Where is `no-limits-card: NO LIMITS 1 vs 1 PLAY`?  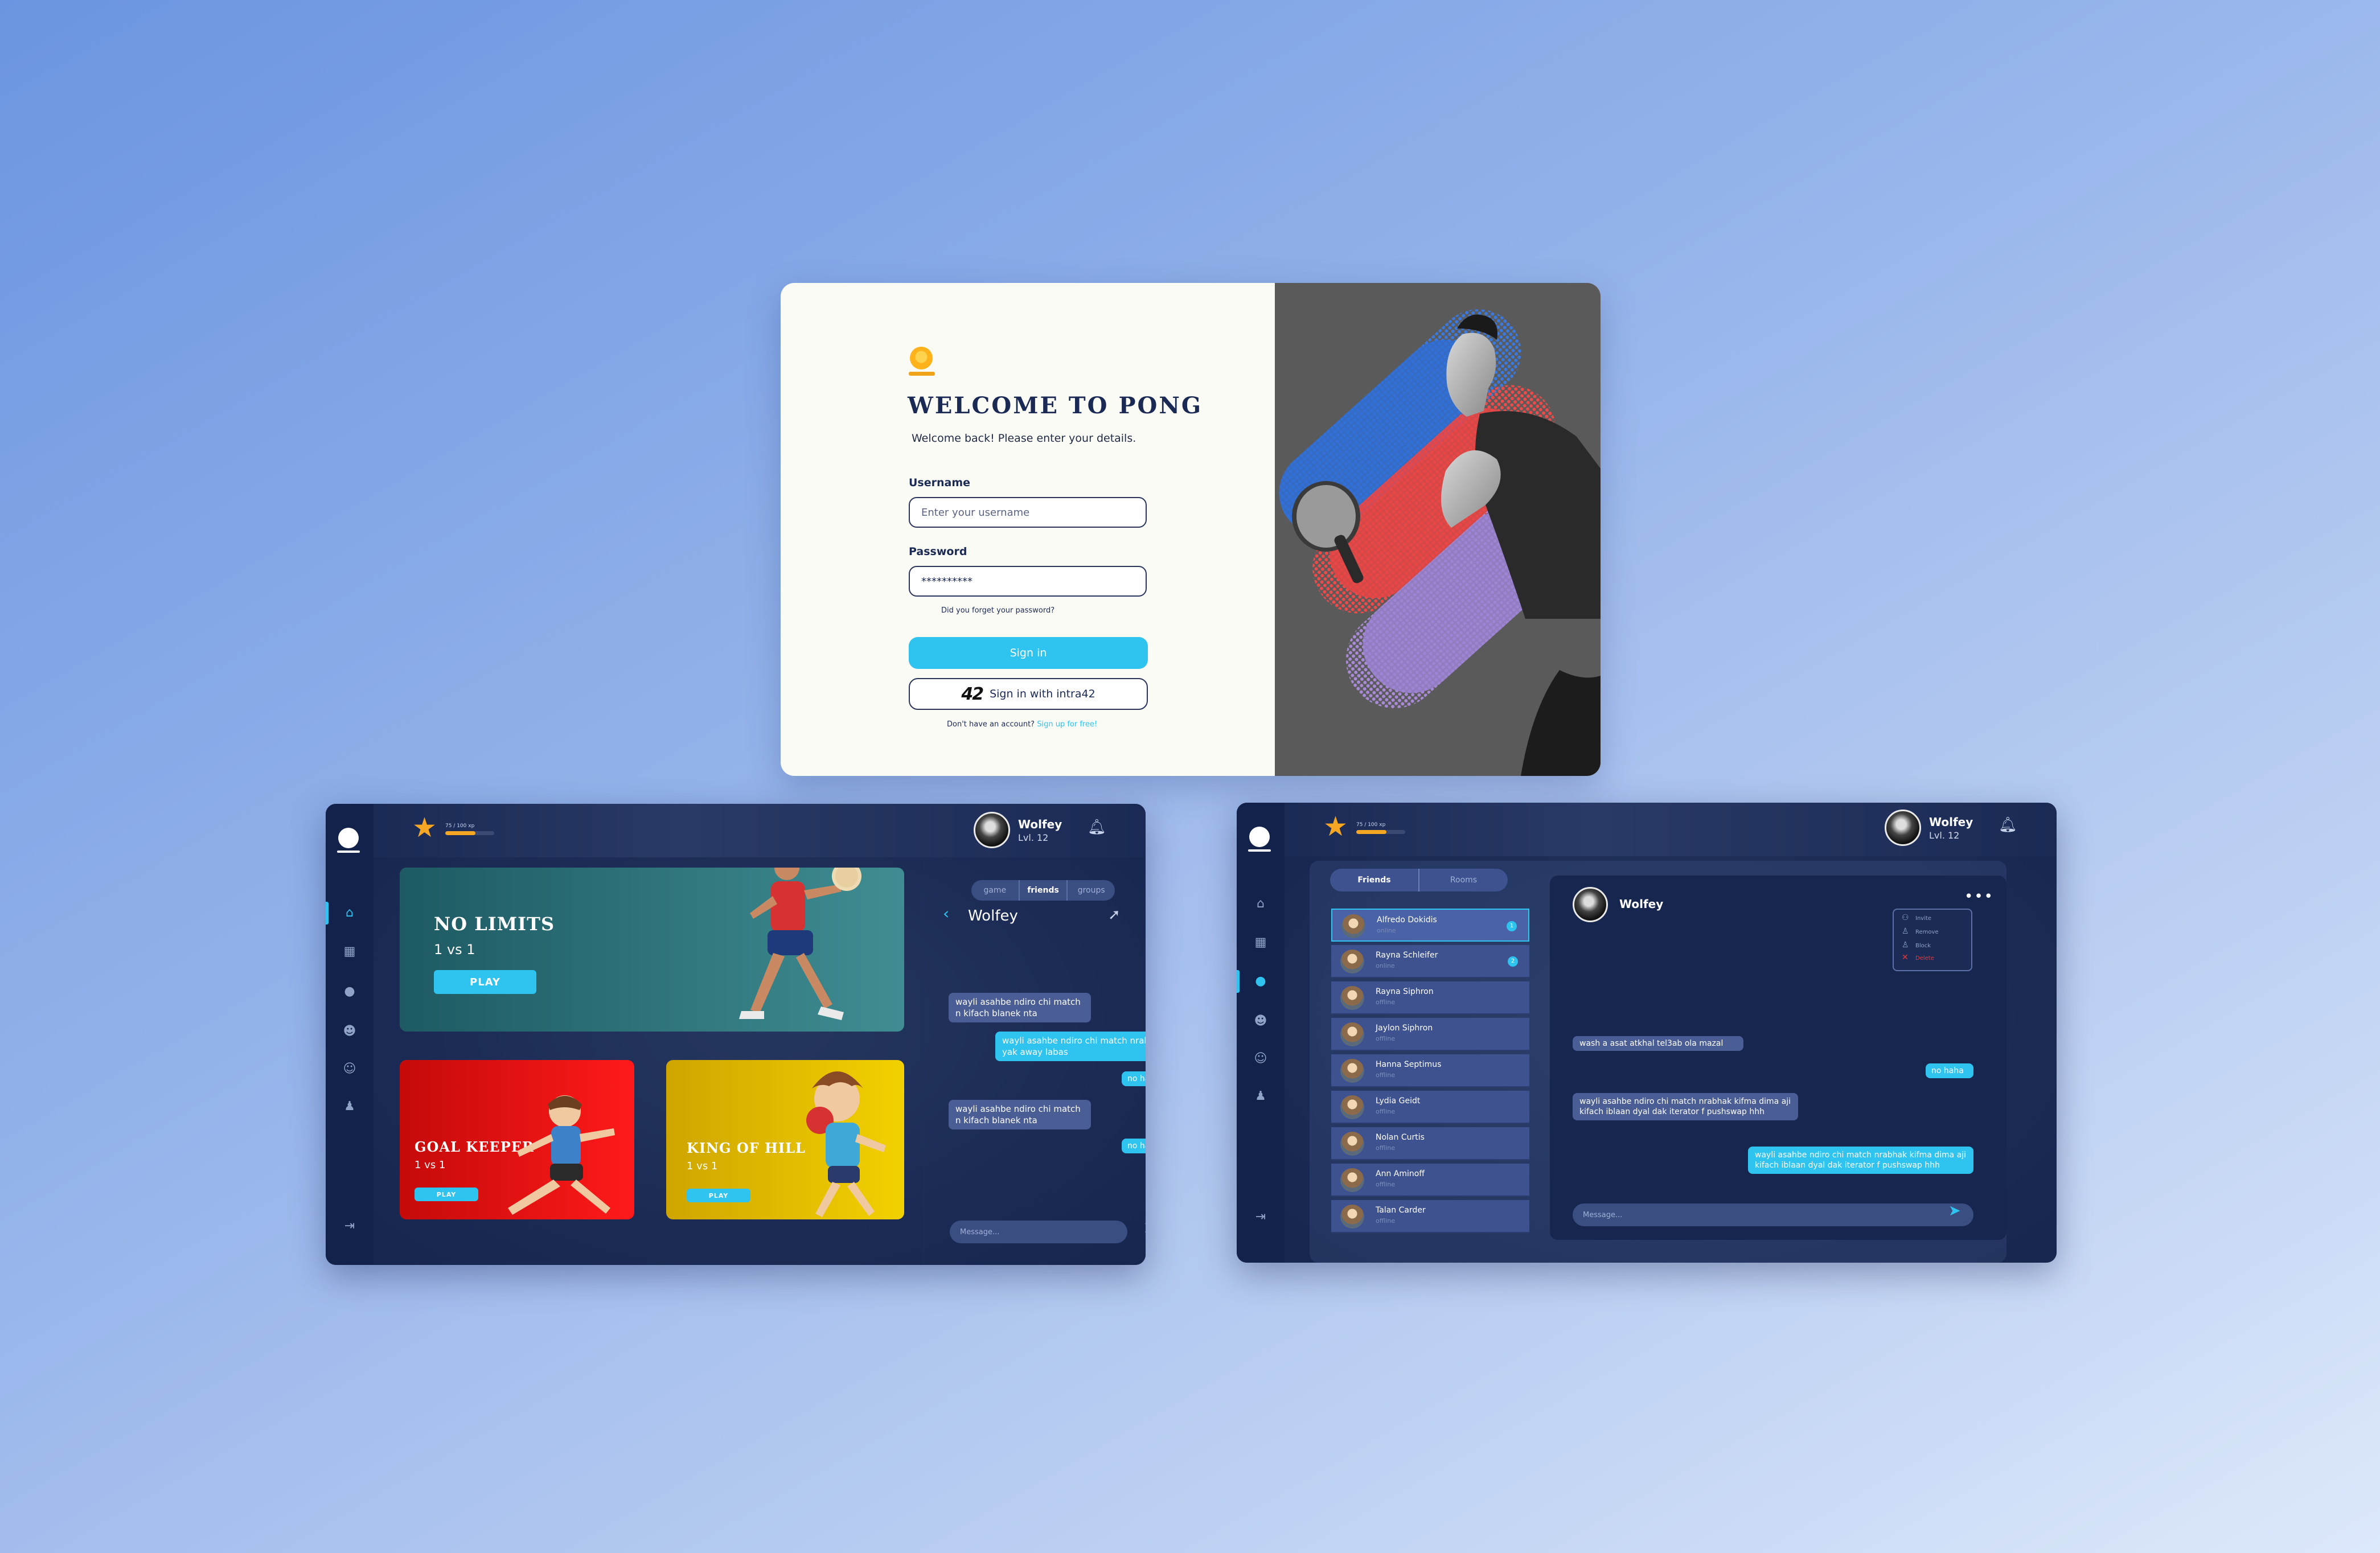
no-limits-card: NO LIMITS 1 vs 1 PLAY is located at coordinates (652, 950).